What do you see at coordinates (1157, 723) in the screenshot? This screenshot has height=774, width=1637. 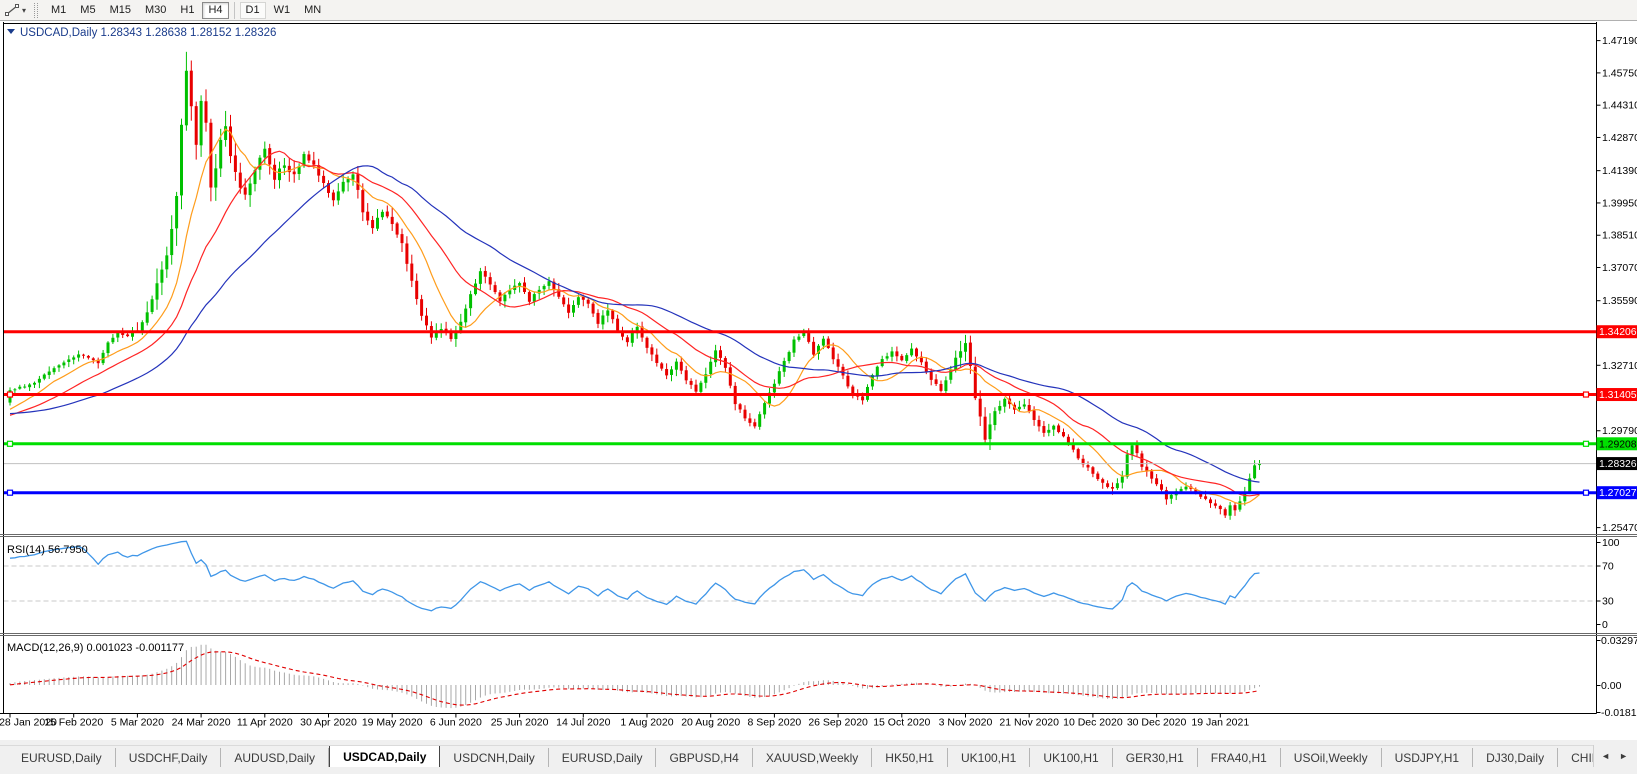 I see `svg-text: 30 Dec 2020` at bounding box center [1157, 723].